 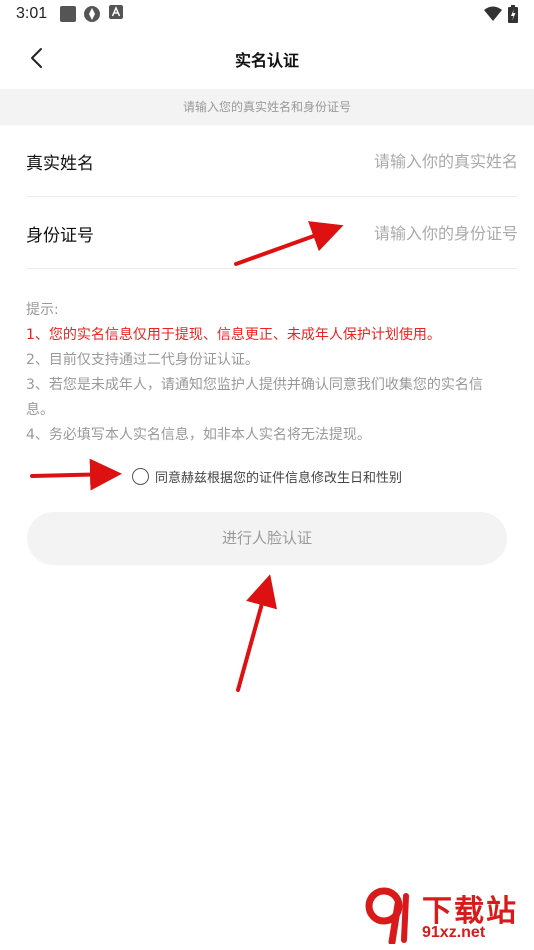 What do you see at coordinates (142, 360) in the screenshot?
I see `tip-item: 2、目前仅支持通过二代身份证认证。` at bounding box center [142, 360].